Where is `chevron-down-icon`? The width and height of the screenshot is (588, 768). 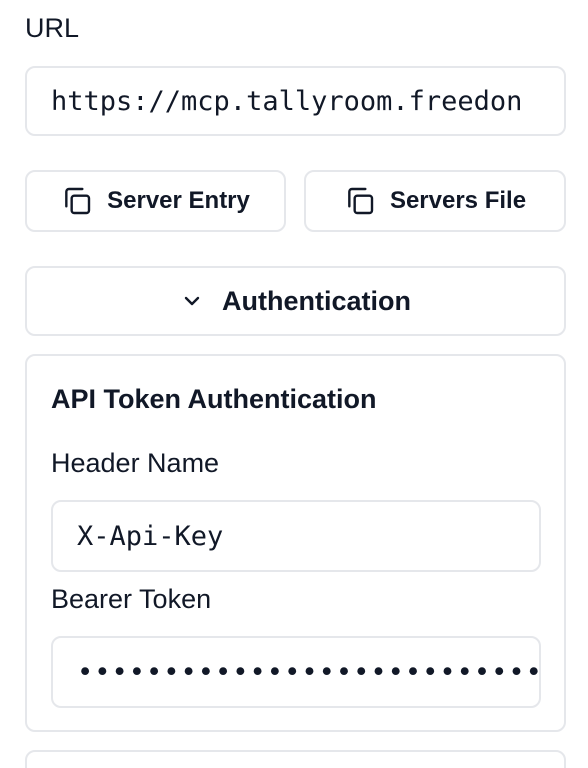
chevron-down-icon is located at coordinates (192, 301).